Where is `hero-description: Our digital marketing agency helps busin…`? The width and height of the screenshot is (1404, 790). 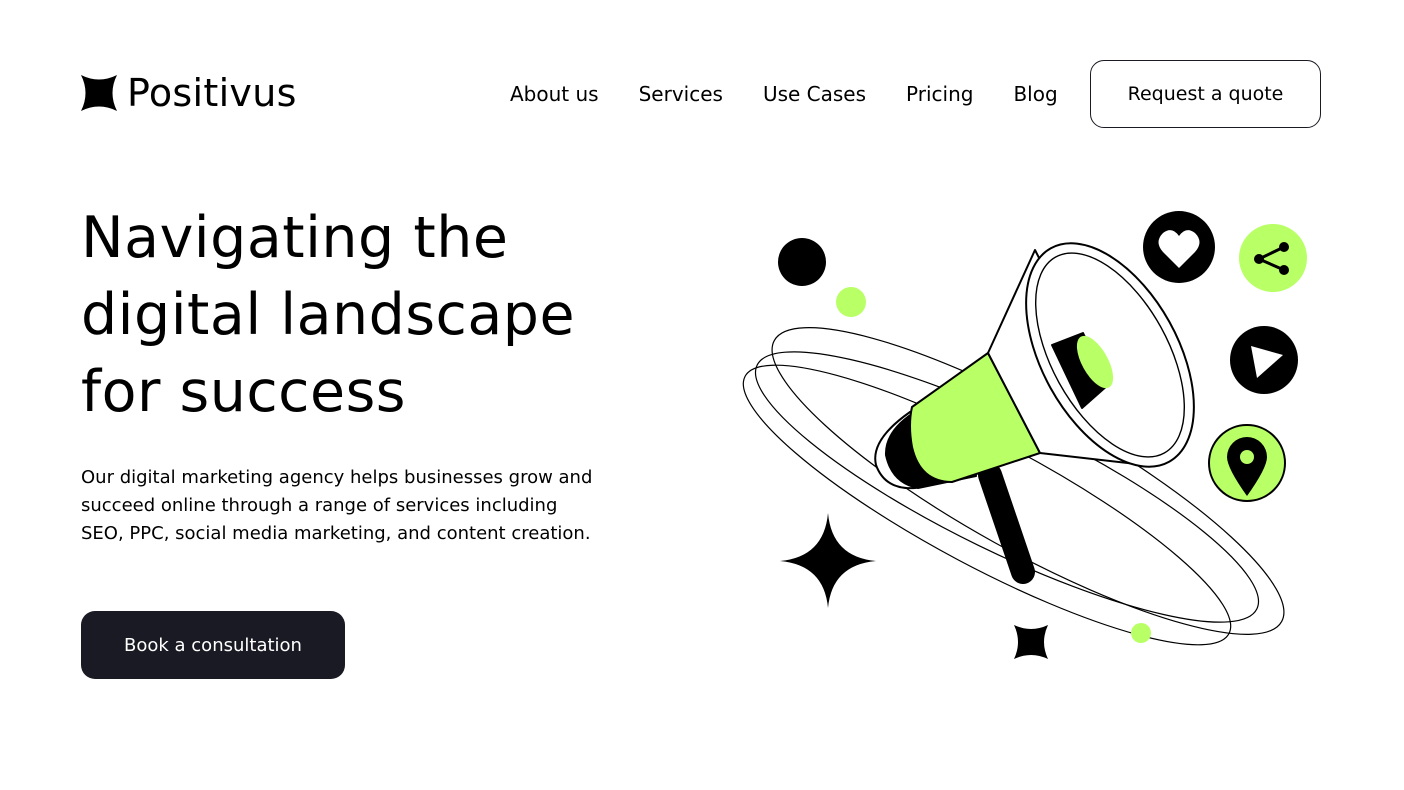 hero-description: Our digital marketing agency helps busin… is located at coordinates (337, 505).